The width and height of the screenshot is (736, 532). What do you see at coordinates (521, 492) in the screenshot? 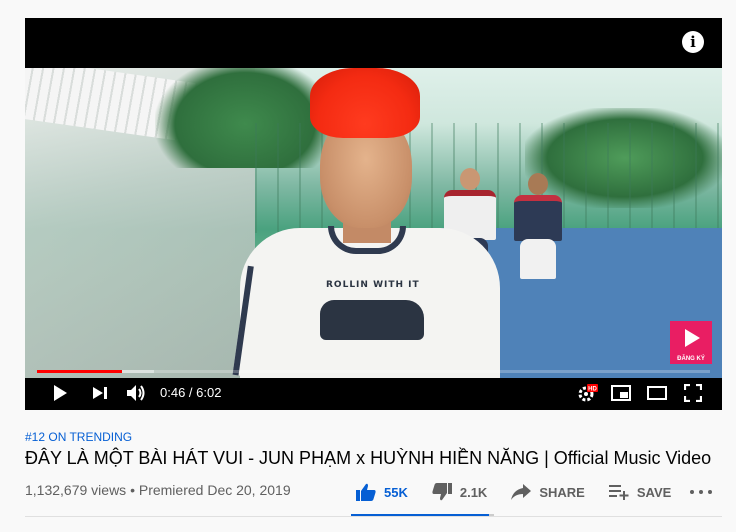
I see `share-icon` at bounding box center [521, 492].